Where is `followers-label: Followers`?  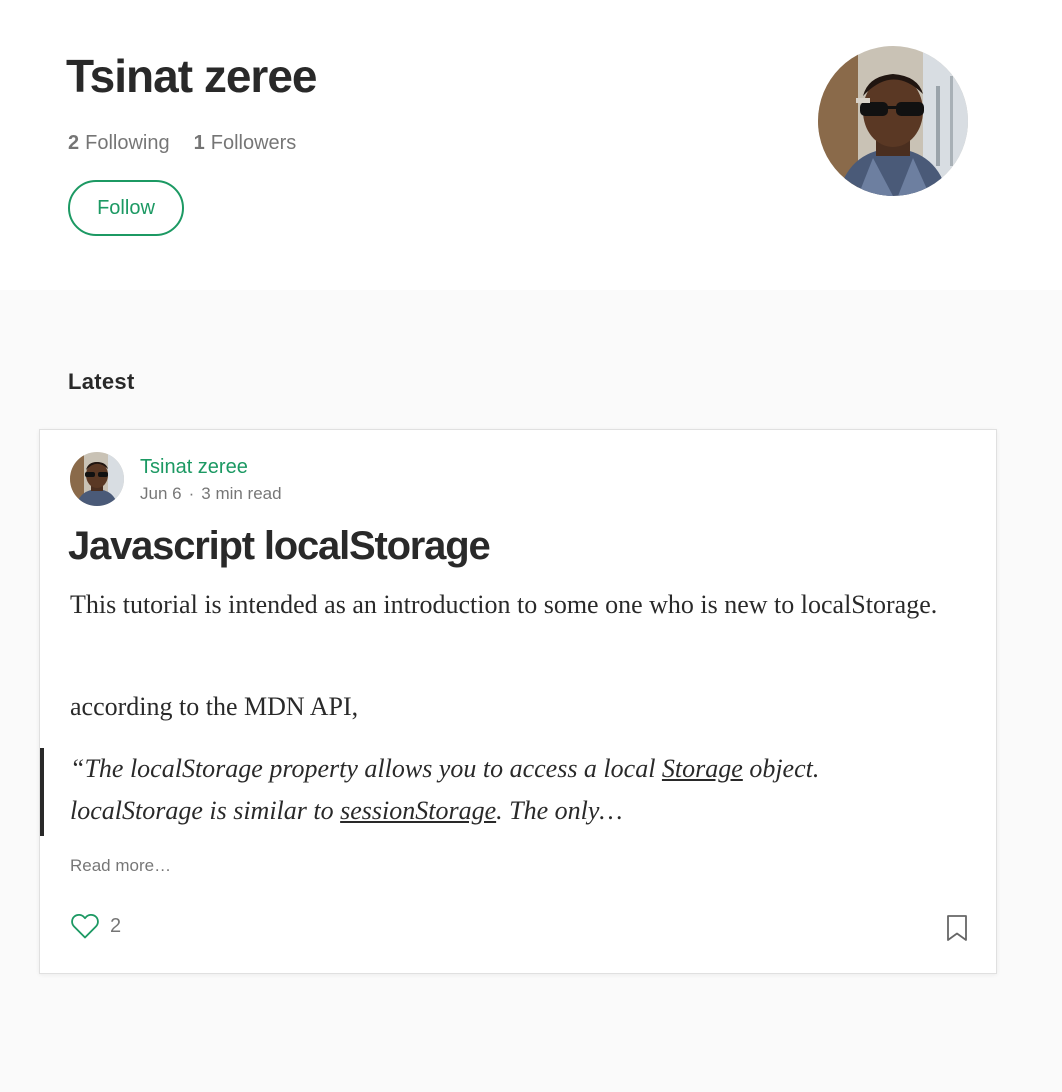 followers-label: Followers is located at coordinates (253, 143).